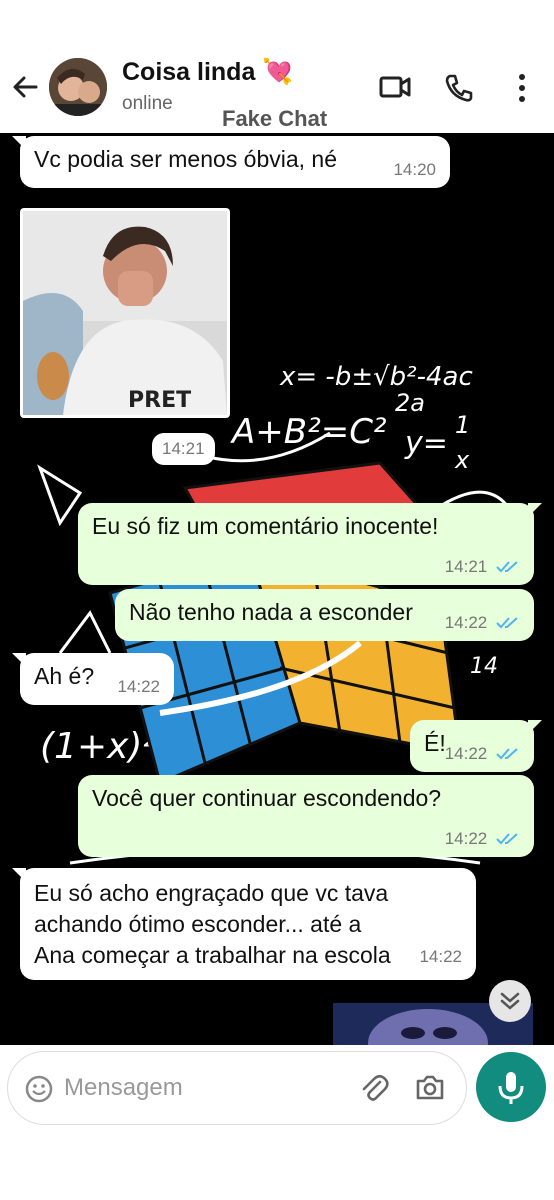 This screenshot has height=1200, width=554. I want to click on contact-status: online, so click(147, 103).